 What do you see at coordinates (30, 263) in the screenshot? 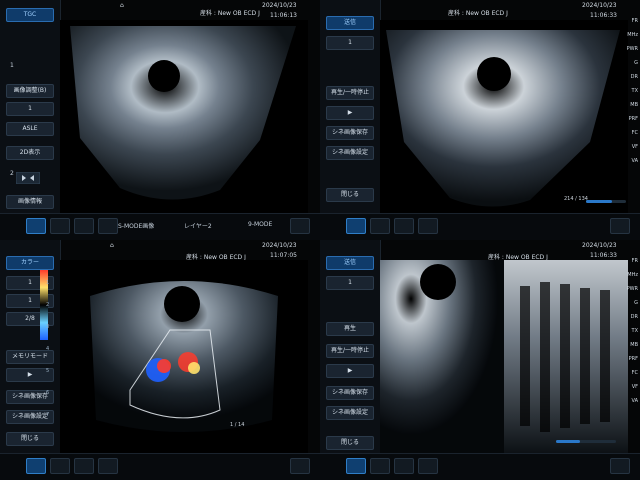
I see `color-button: カラー` at bounding box center [30, 263].